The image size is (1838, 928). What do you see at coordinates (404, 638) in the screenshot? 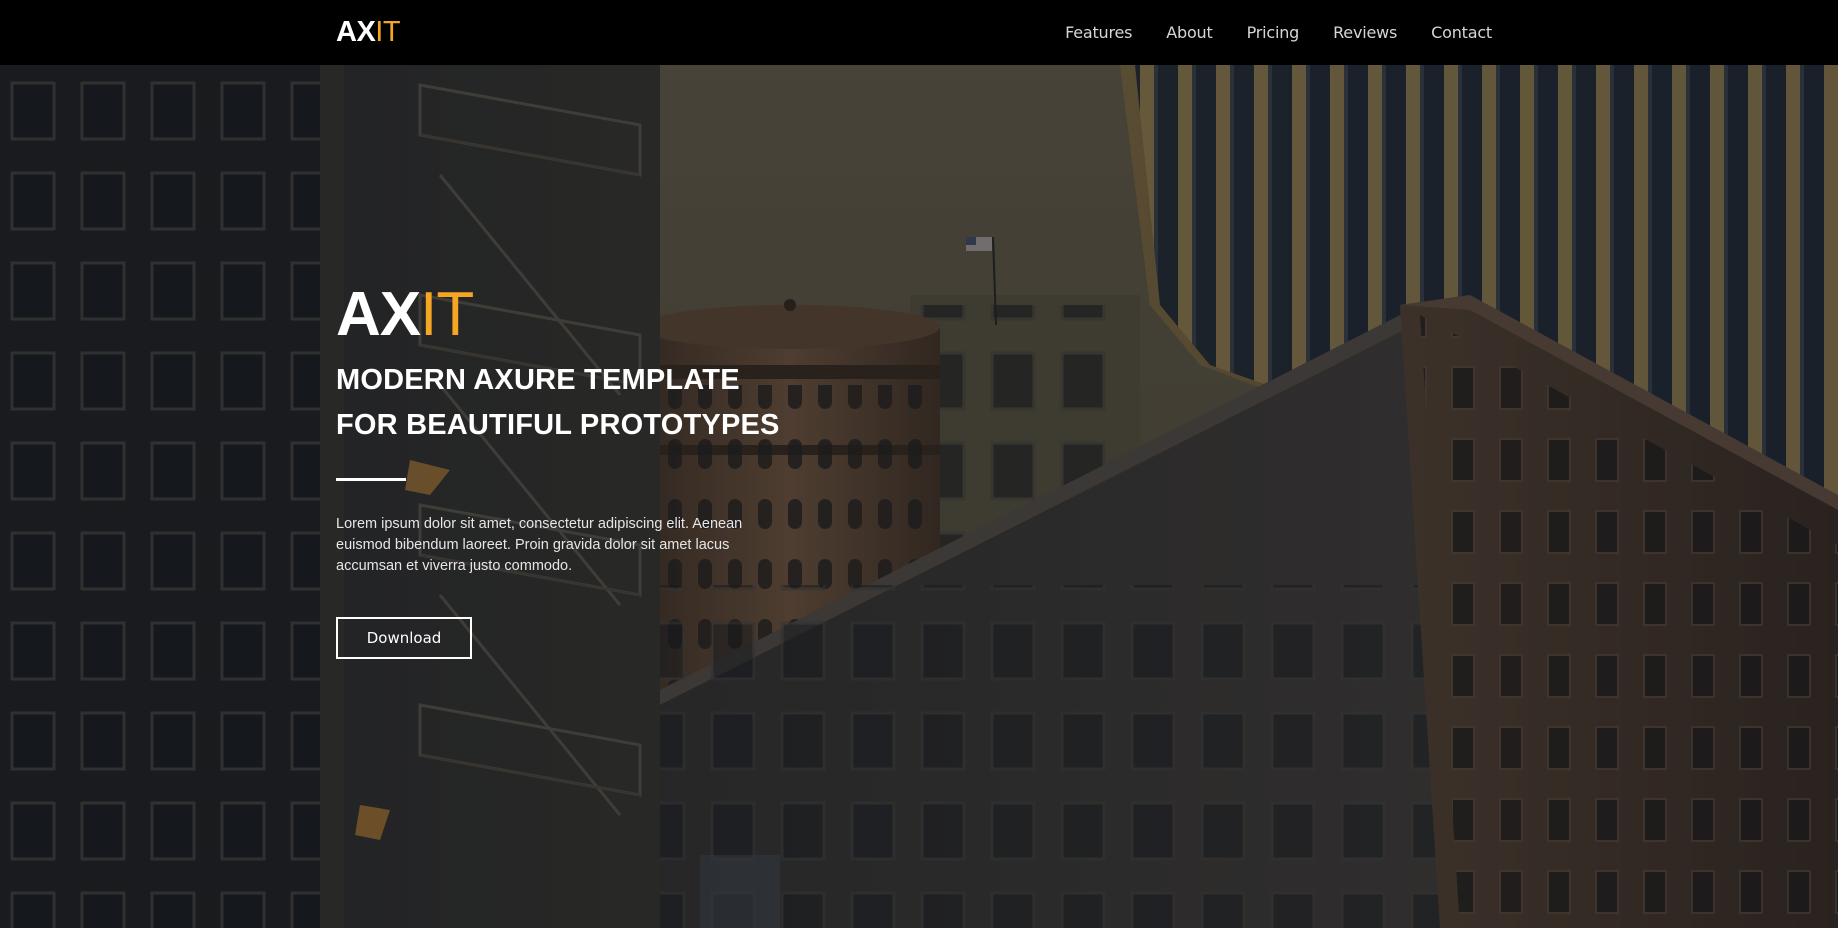
I see `download-button: Download` at bounding box center [404, 638].